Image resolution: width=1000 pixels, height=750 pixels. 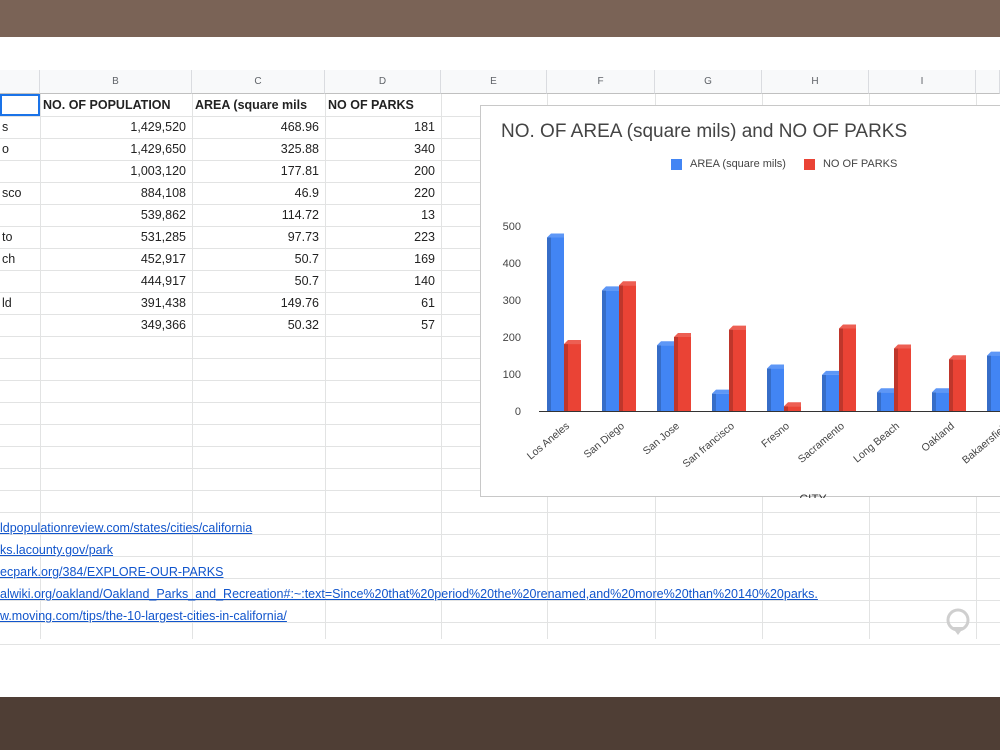 What do you see at coordinates (708, 82) in the screenshot?
I see `column-header-g: G` at bounding box center [708, 82].